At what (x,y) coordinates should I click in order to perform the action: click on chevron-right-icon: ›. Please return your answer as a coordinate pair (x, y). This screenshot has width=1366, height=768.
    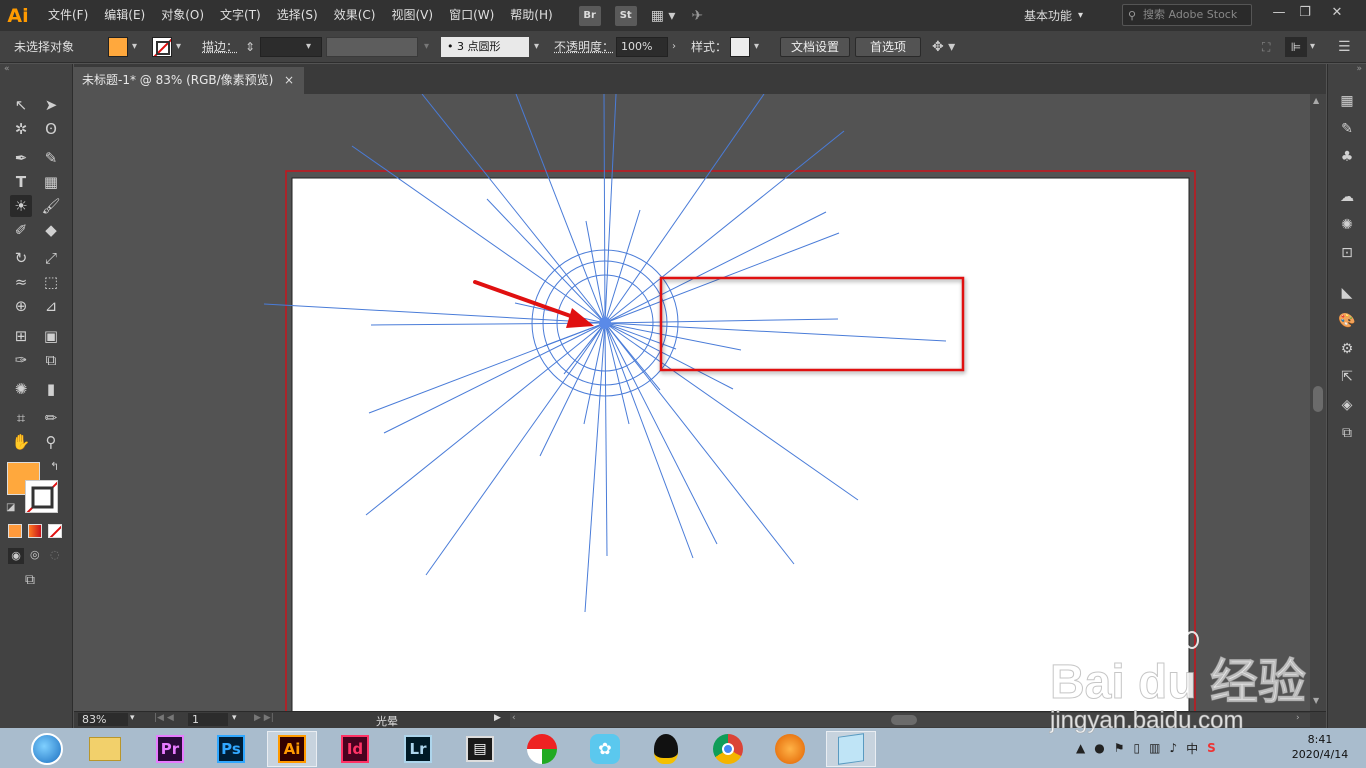
    Looking at the image, I should click on (1298, 718).